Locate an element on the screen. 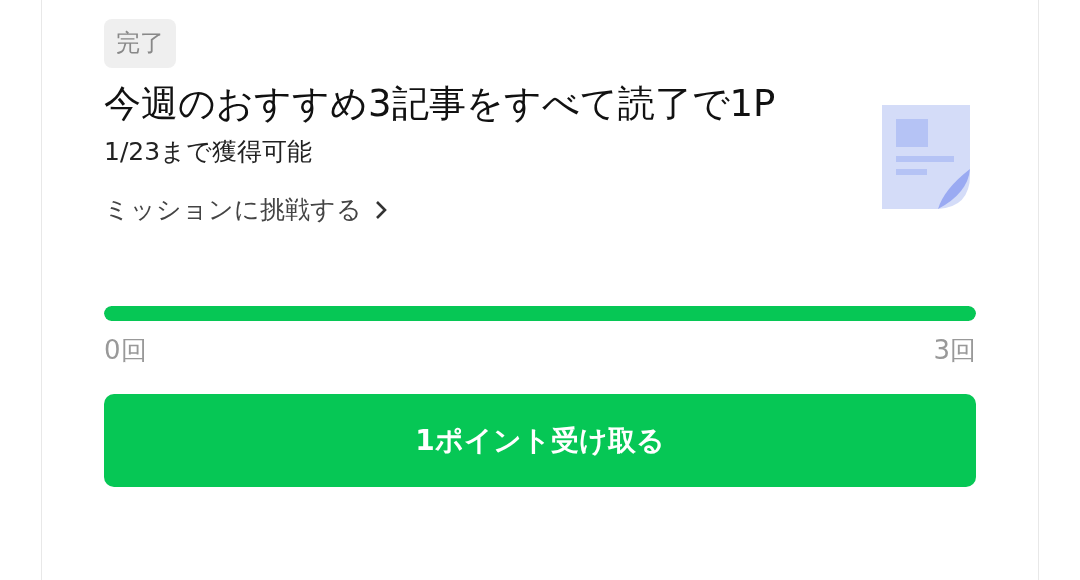 The height and width of the screenshot is (580, 1080). deadline-text: 1/23まで獲得可能 is located at coordinates (208, 152).